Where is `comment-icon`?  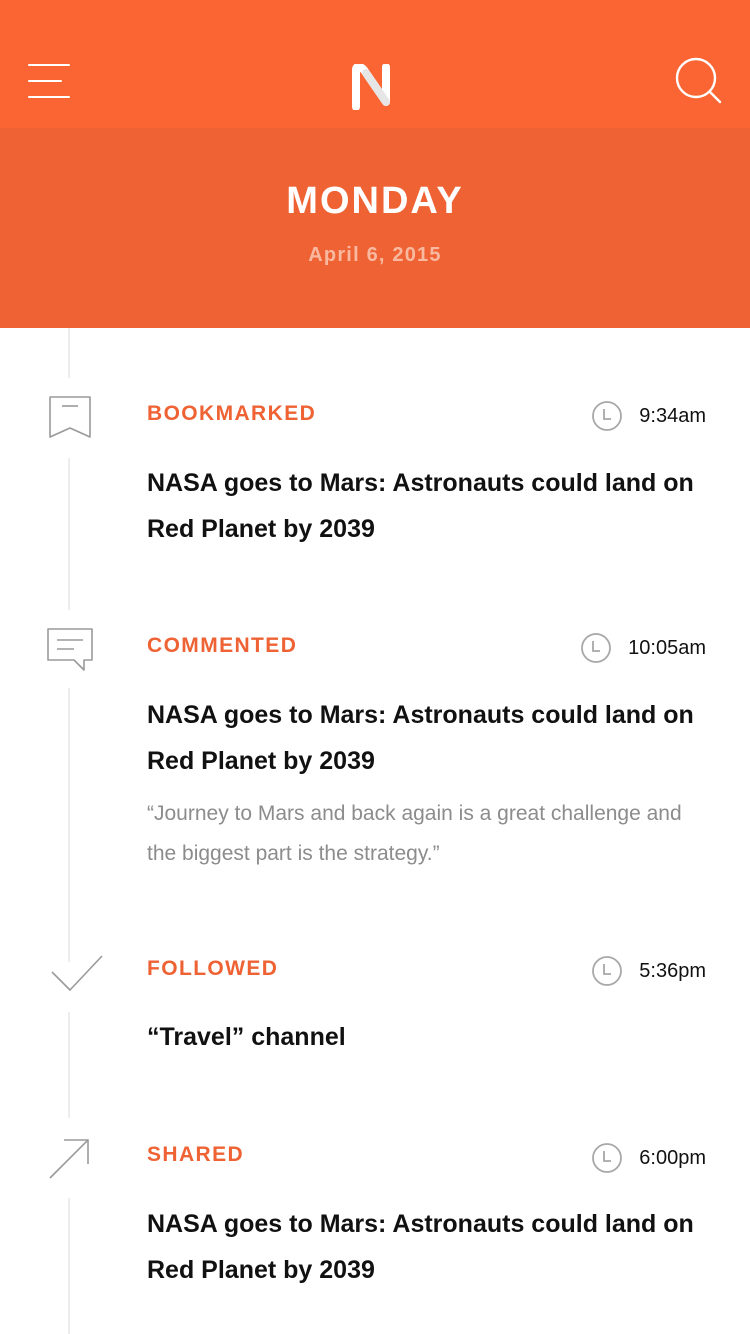
comment-icon is located at coordinates (70, 649).